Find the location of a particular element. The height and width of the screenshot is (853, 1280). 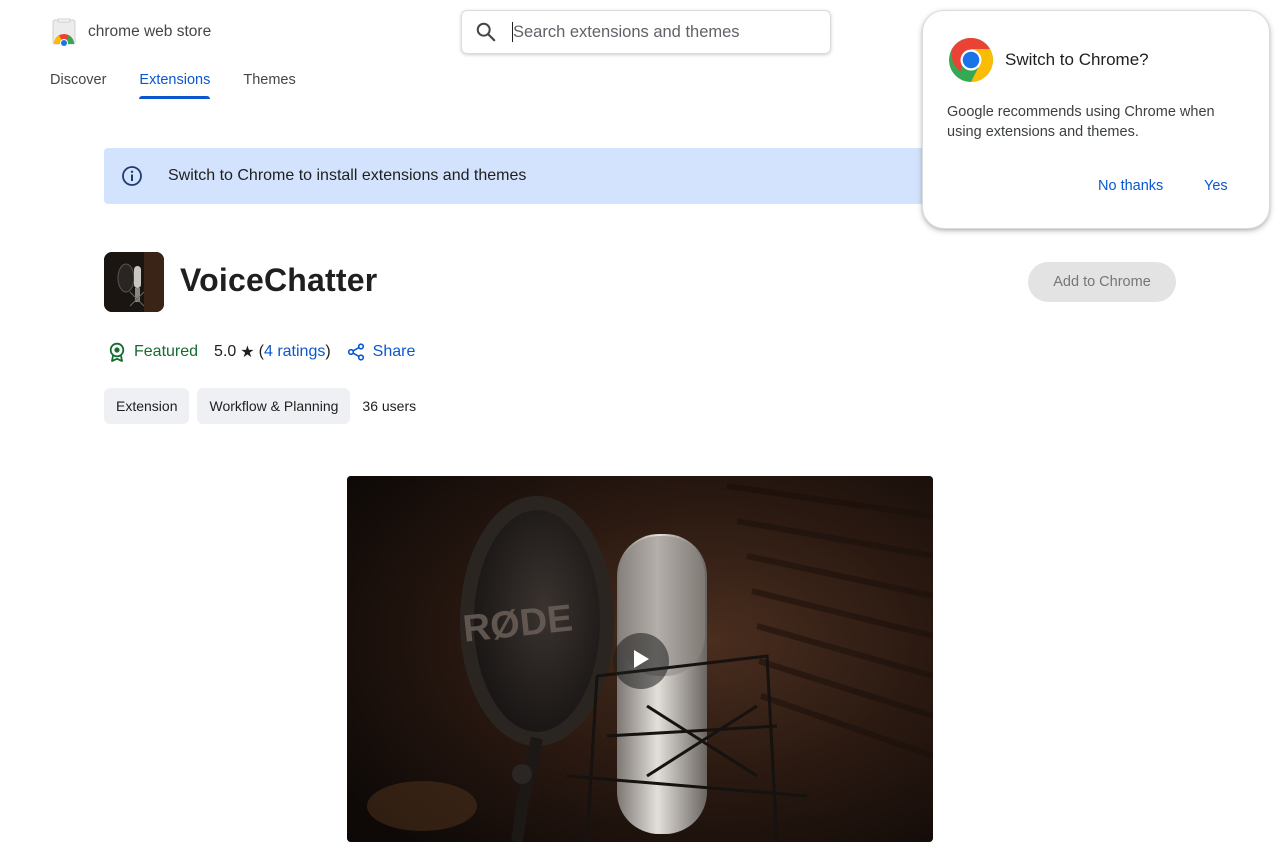

add-to-chrome-button: Add to Chrome is located at coordinates (1102, 282).